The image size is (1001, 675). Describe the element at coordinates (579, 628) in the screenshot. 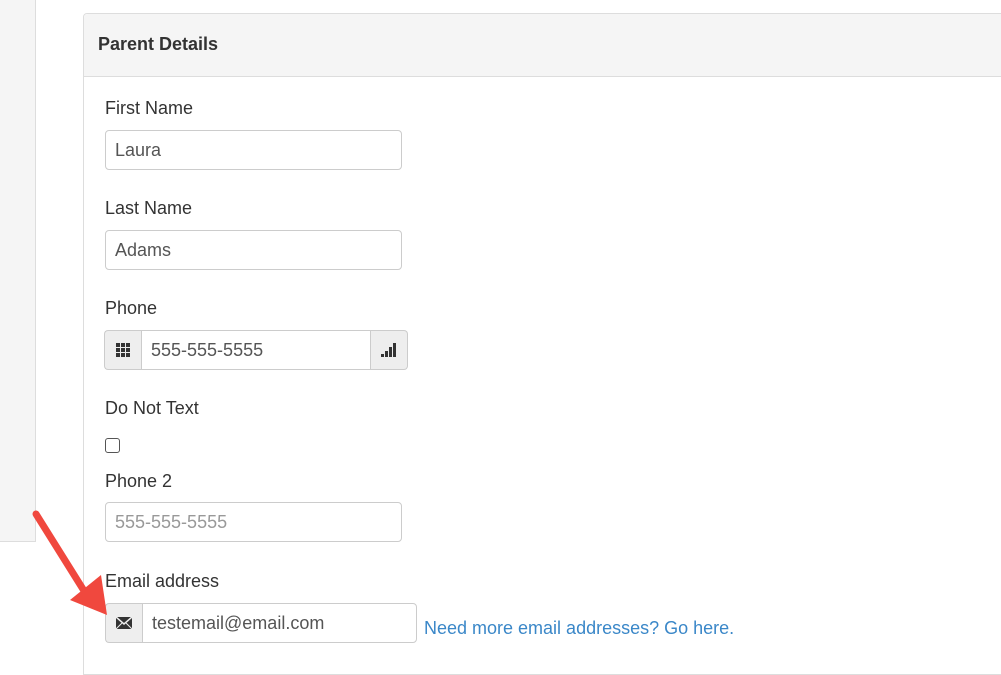

I see `more-emails-link: Need more email addresses? Go here.` at that location.